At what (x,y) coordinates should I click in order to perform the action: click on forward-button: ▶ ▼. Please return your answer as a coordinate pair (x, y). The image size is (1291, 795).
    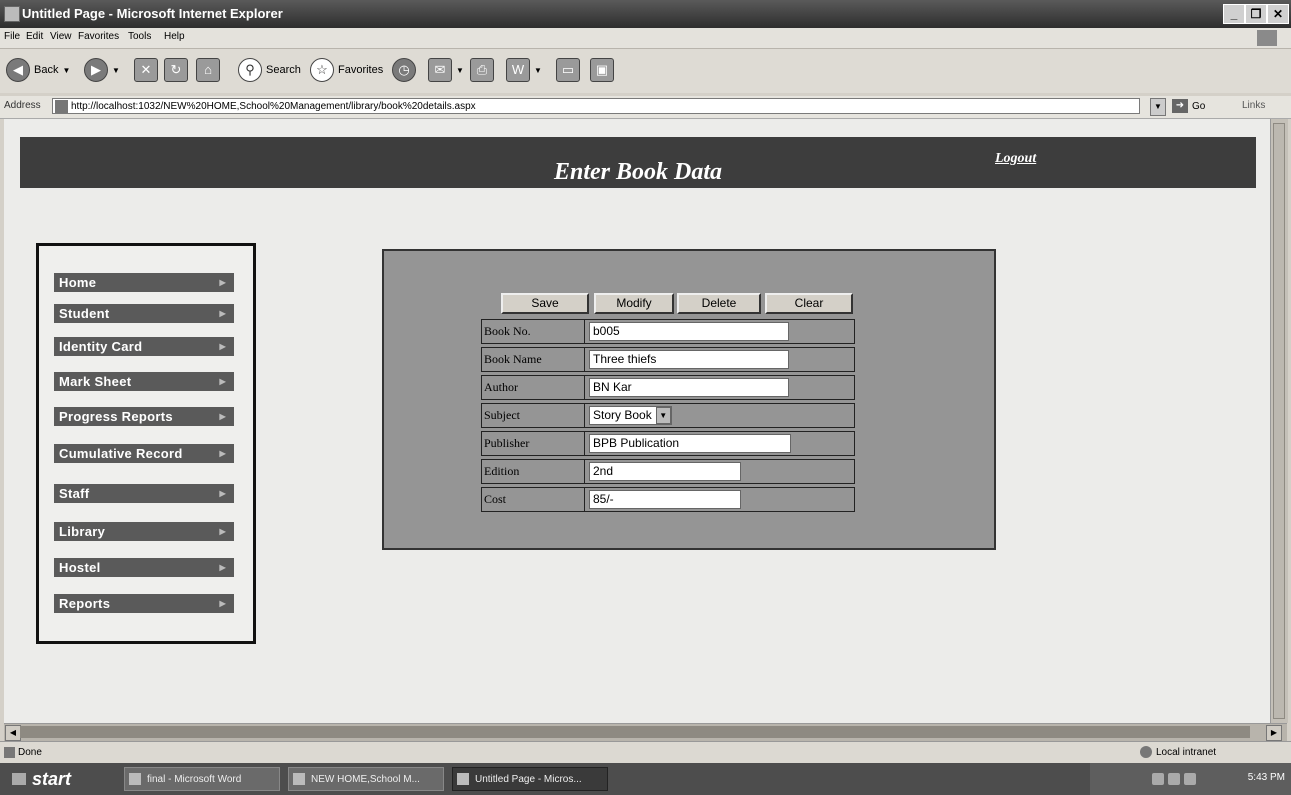
    Looking at the image, I should click on (102, 70).